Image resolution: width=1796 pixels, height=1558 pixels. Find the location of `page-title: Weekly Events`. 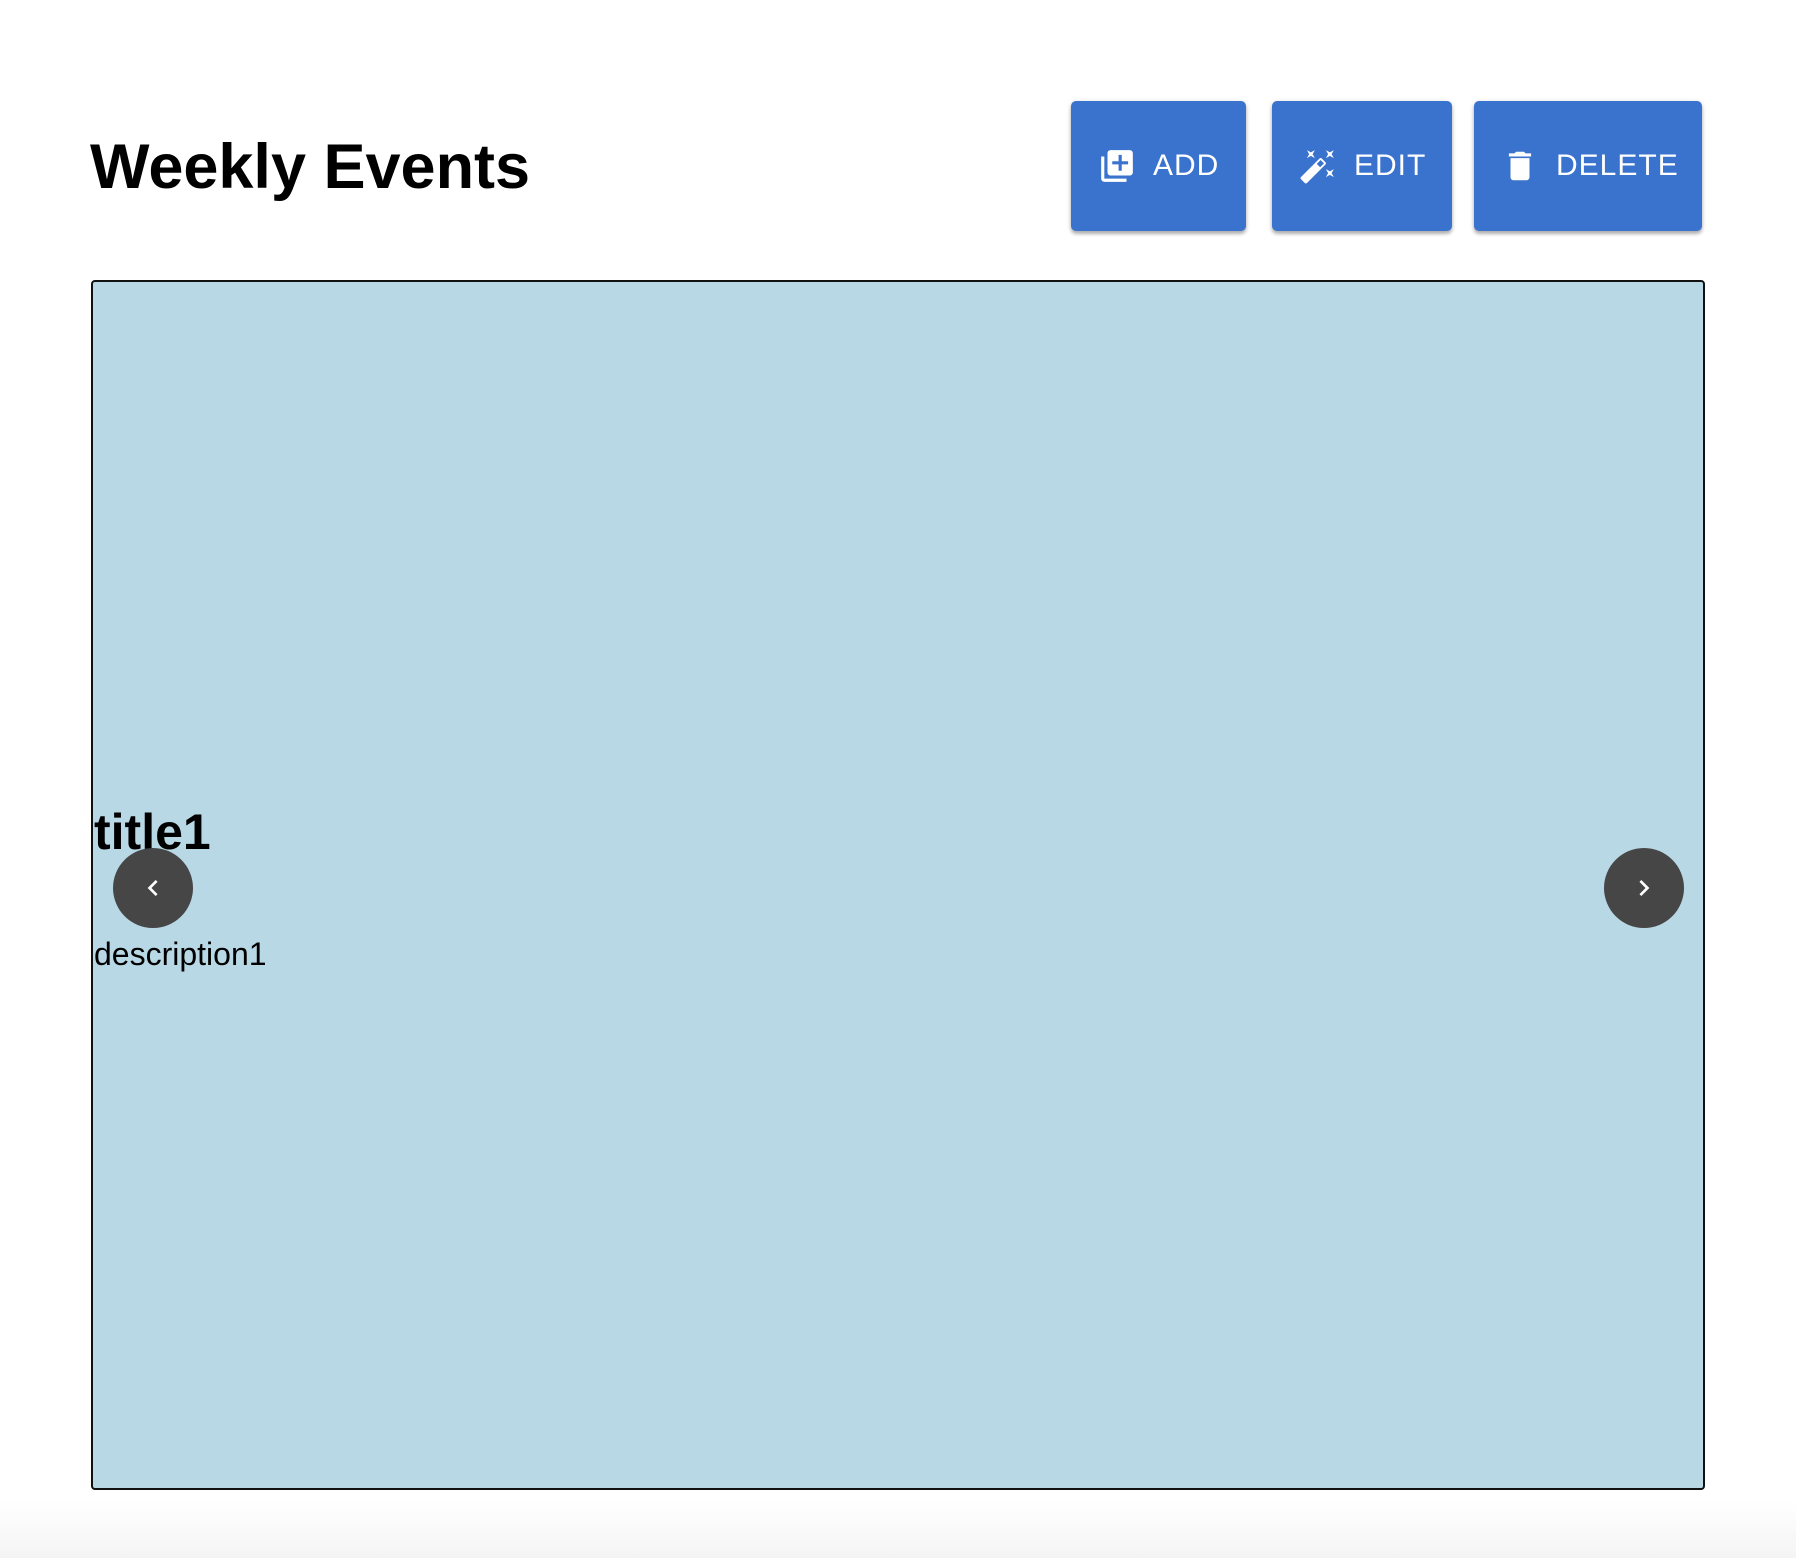

page-title: Weekly Events is located at coordinates (310, 167).